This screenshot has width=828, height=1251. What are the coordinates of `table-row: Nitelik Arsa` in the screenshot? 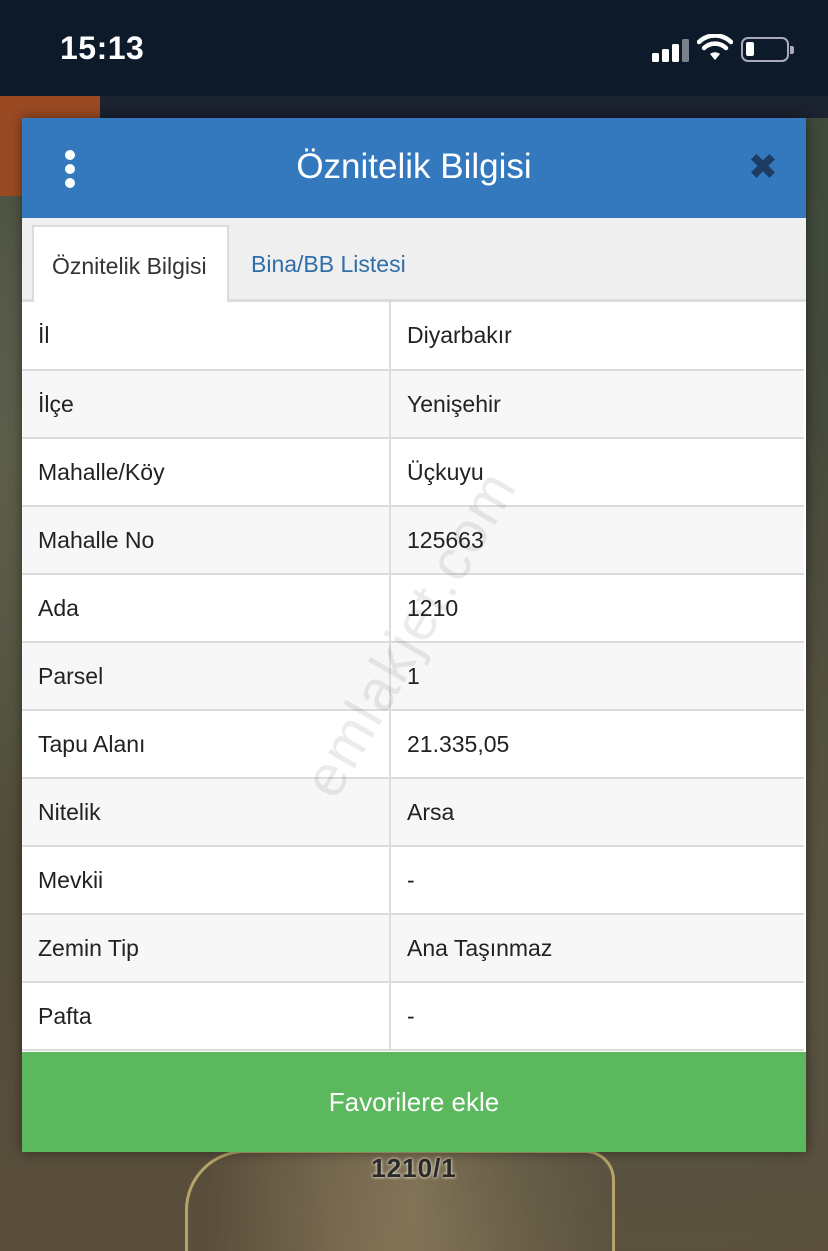 It's located at (413, 812).